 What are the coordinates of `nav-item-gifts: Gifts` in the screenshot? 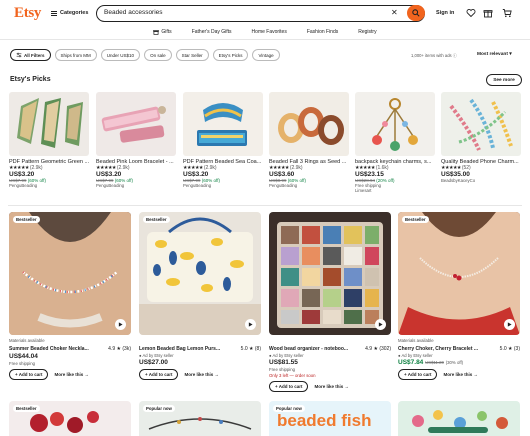 It's located at (162, 32).